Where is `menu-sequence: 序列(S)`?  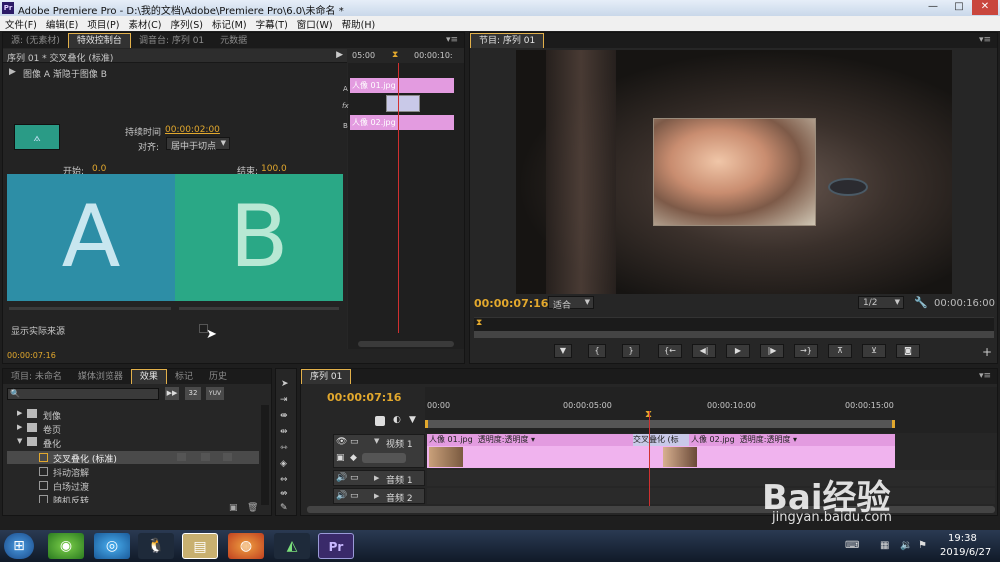
menu-sequence: 序列(S) is located at coordinates (186, 23).